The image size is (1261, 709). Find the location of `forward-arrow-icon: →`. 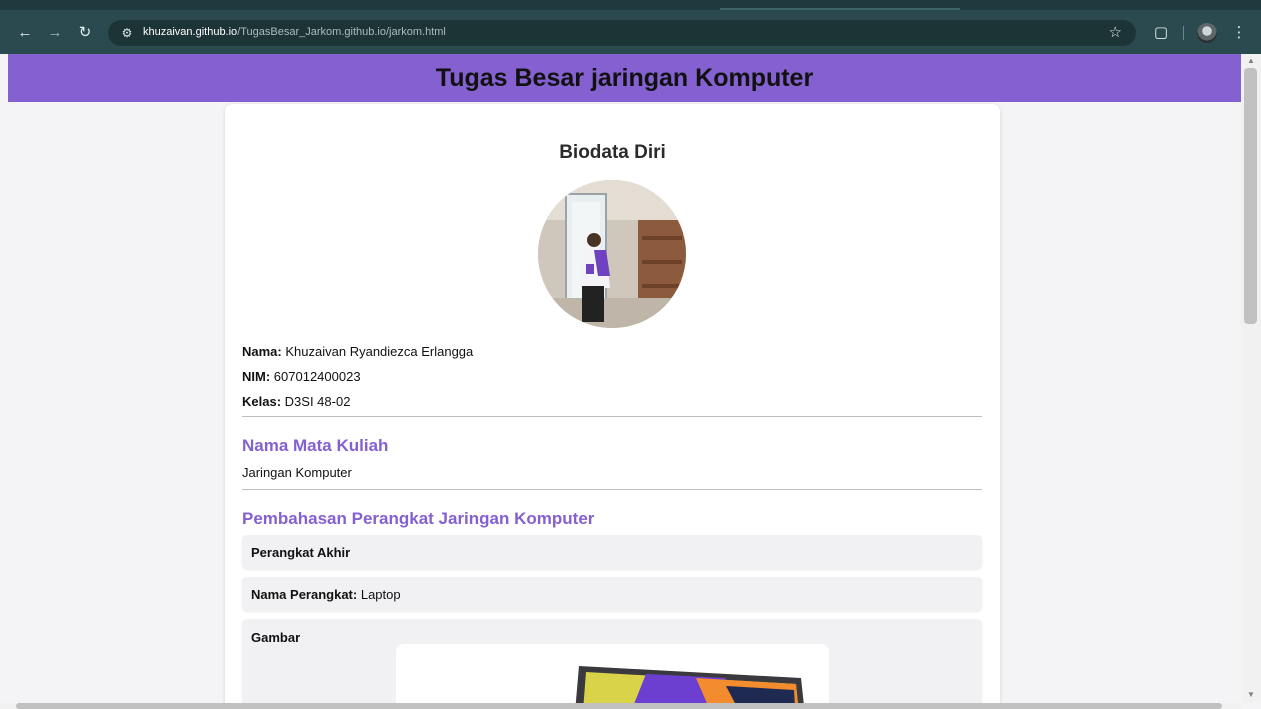

forward-arrow-icon: → is located at coordinates (55, 33).